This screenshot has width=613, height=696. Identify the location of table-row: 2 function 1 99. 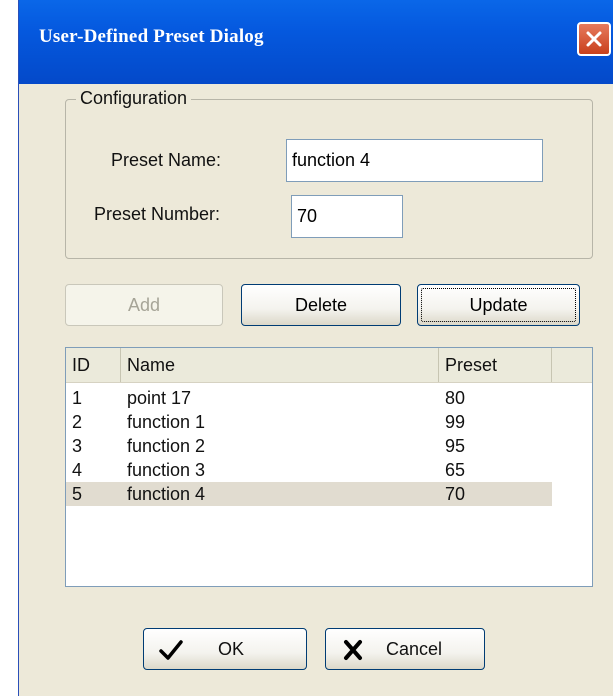
(329, 422).